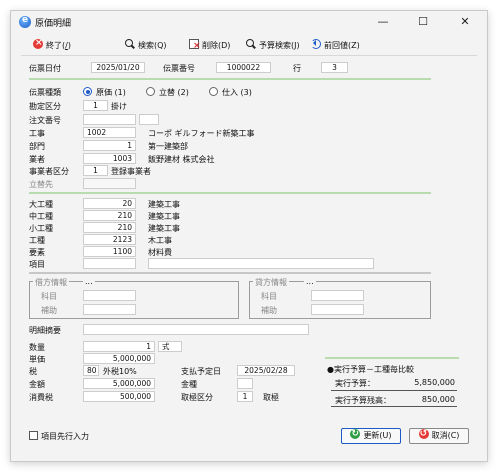 This screenshot has height=472, width=500. I want to click on close-button: ✕, so click(465, 22).